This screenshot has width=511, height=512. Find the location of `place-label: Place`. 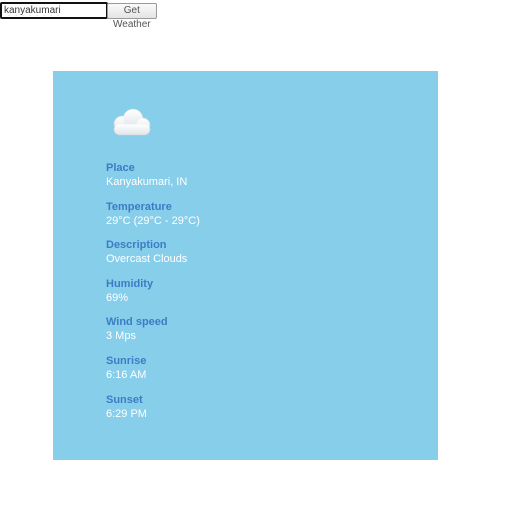

place-label: Place is located at coordinates (120, 168).